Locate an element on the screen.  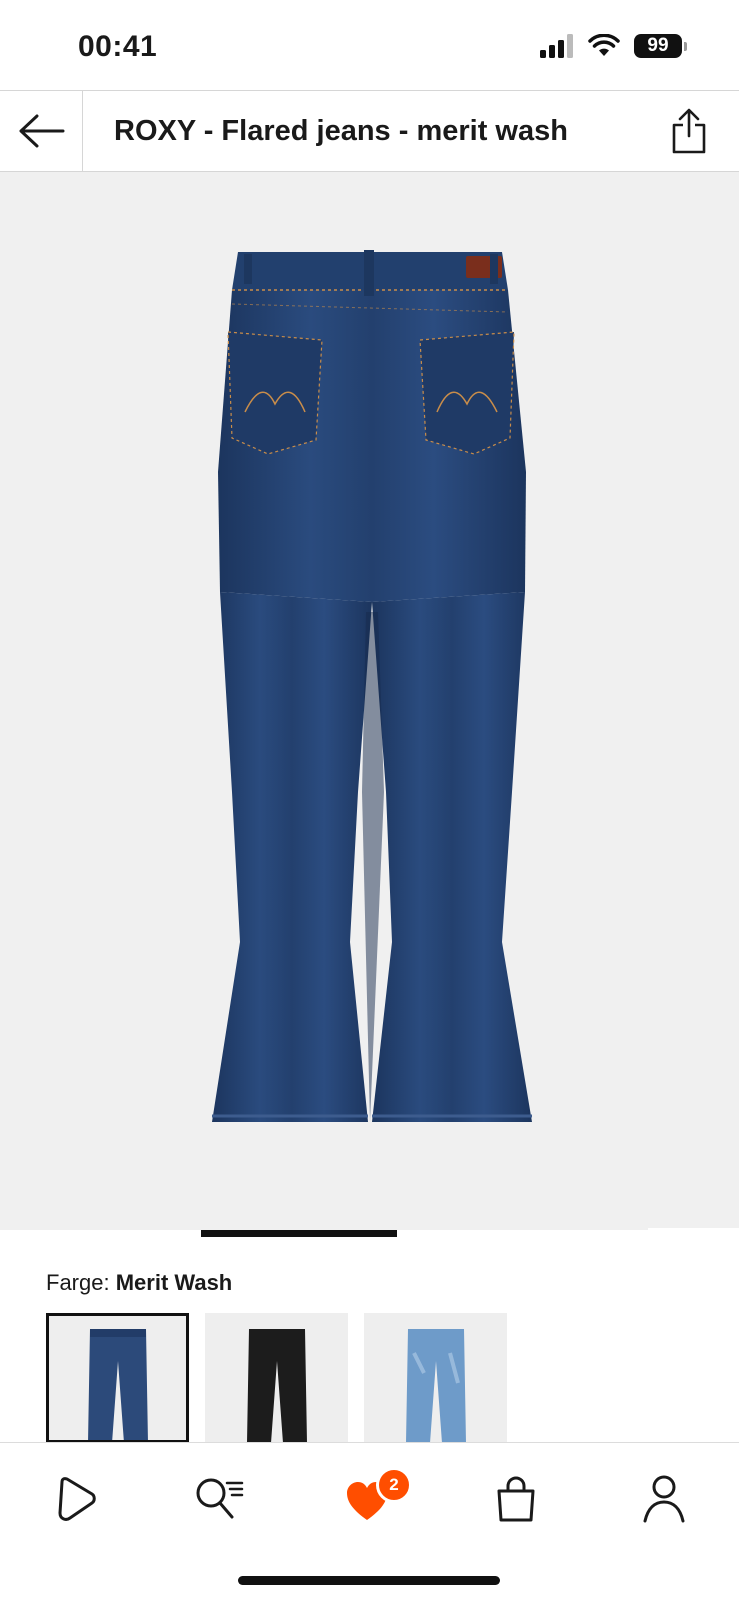
color-swatches is located at coordinates (276, 1378).